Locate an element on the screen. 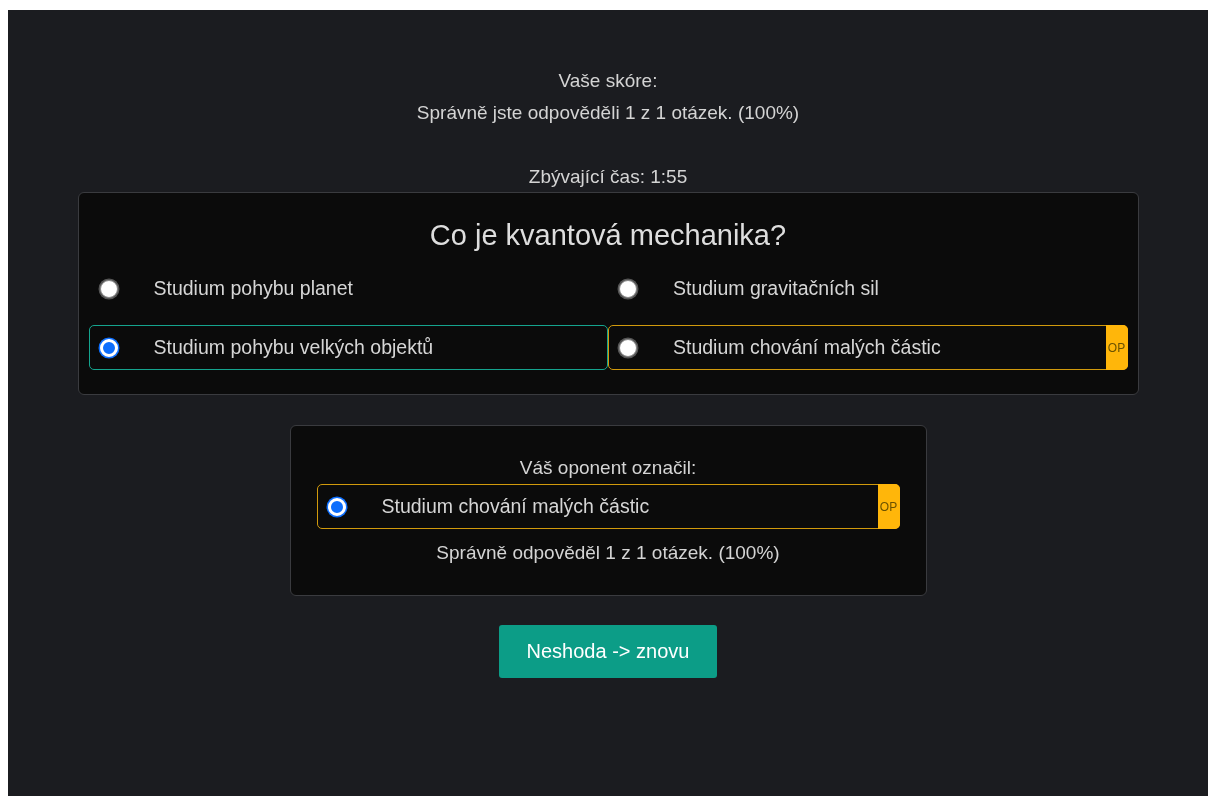 The height and width of the screenshot is (796, 1208). answer-option: Studium pohybu planet is located at coordinates (348, 288).